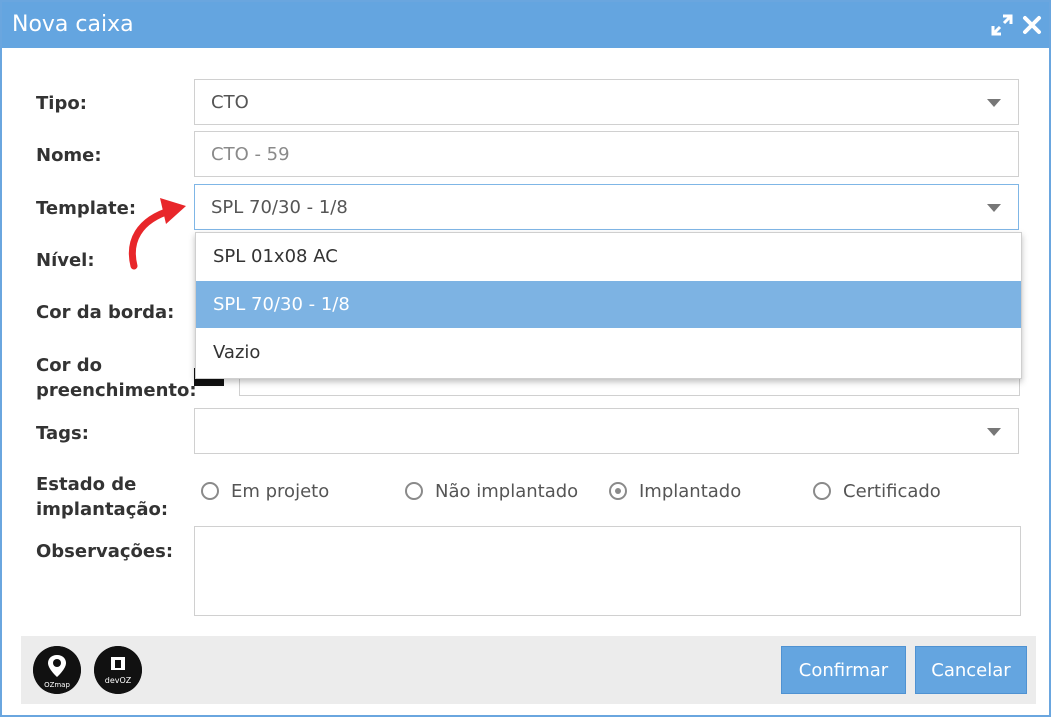 This screenshot has height=717, width=1051. Describe the element at coordinates (105, 551) in the screenshot. I see `observacoes-label: Observações:` at that location.